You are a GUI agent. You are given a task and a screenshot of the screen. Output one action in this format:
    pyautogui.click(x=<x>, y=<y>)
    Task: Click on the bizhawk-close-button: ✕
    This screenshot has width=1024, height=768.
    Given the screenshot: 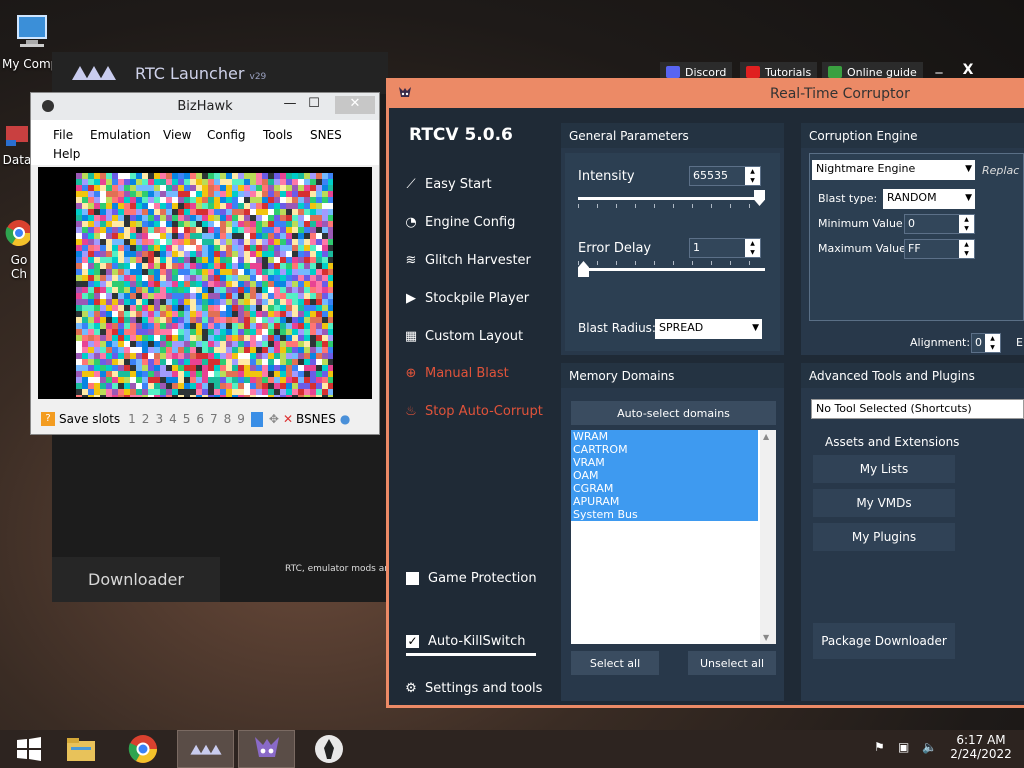 What is the action you would take?
    pyautogui.click(x=355, y=105)
    